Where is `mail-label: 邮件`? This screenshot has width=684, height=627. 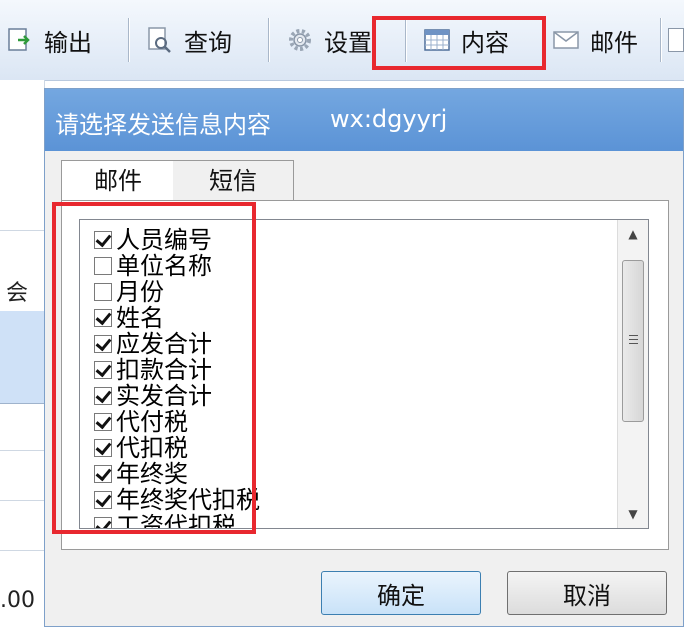
mail-label: 邮件 is located at coordinates (614, 42).